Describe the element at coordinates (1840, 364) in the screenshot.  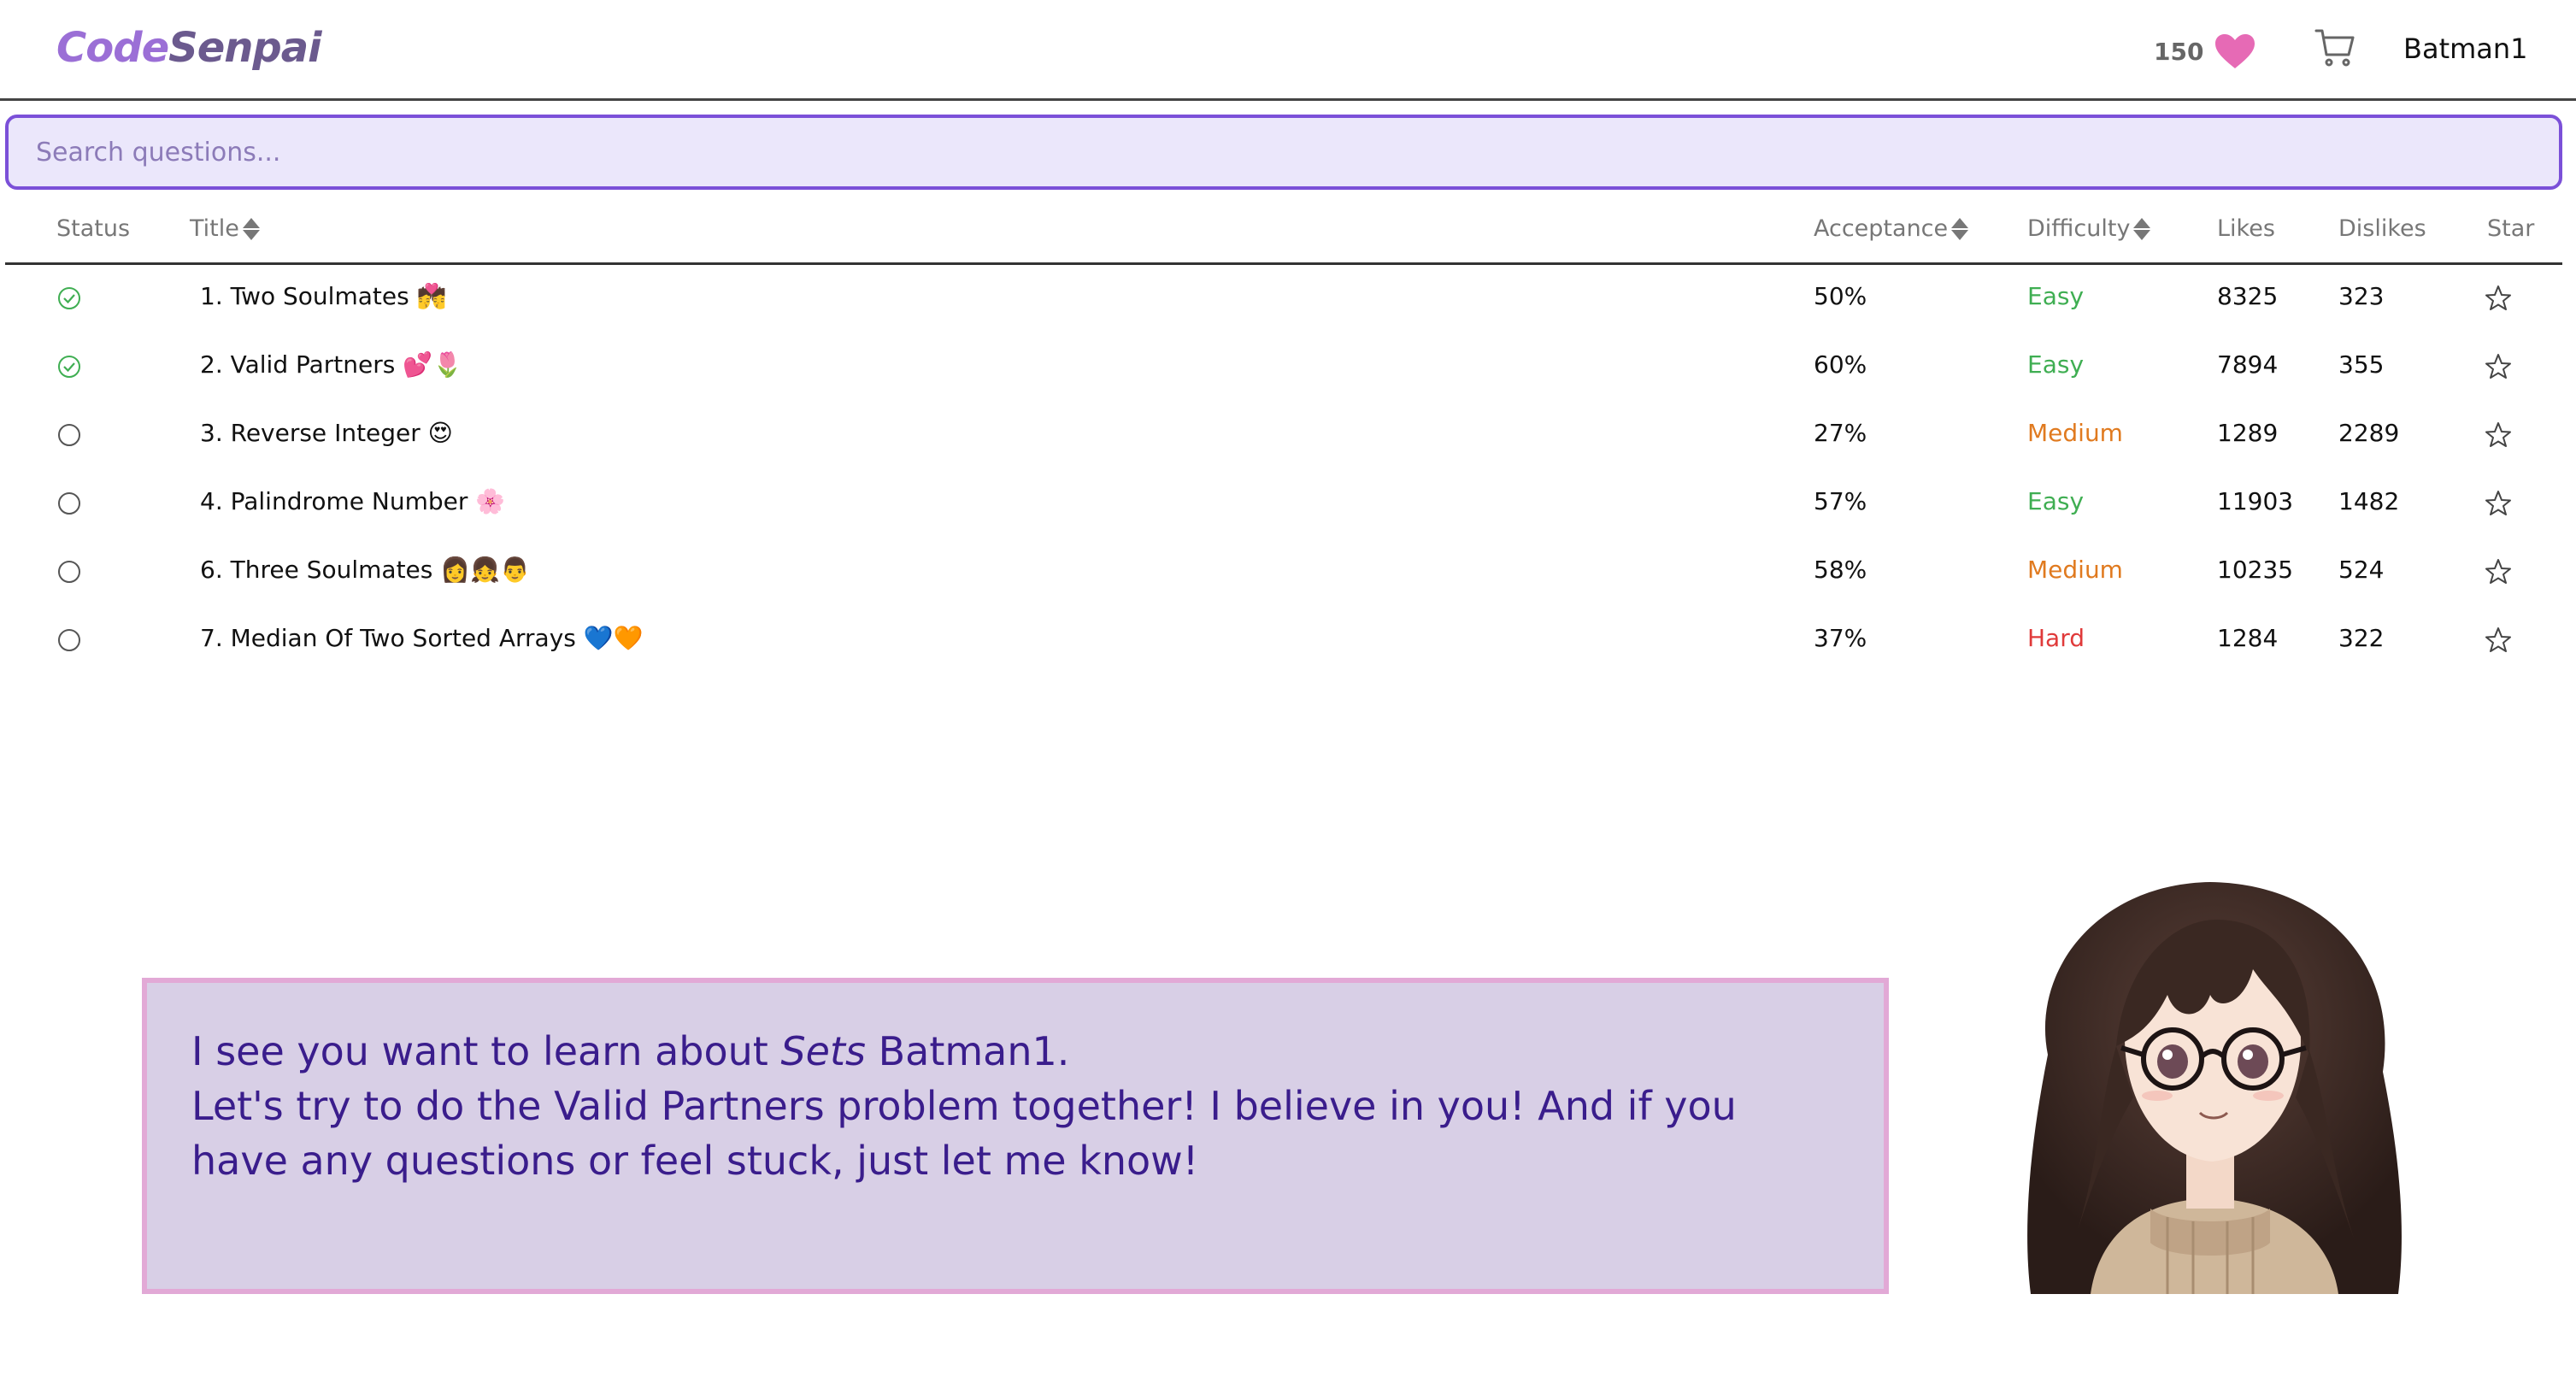
I see `acceptance-rate: 60%` at that location.